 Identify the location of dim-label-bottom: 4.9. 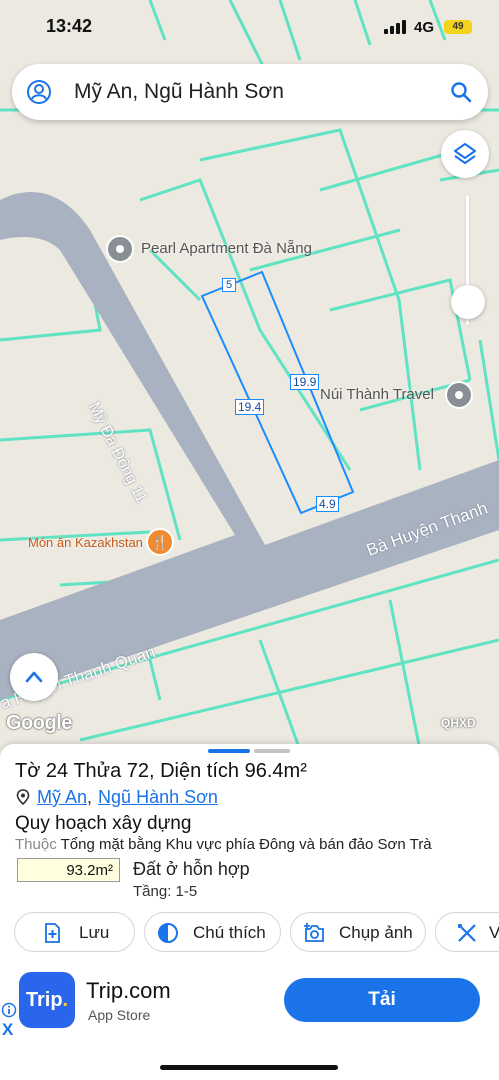
(327, 504).